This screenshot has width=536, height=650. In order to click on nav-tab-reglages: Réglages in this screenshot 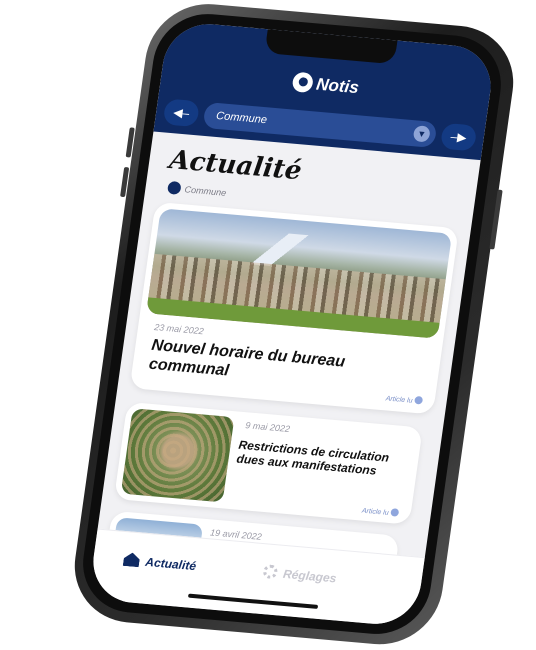, I will do `click(299, 574)`.